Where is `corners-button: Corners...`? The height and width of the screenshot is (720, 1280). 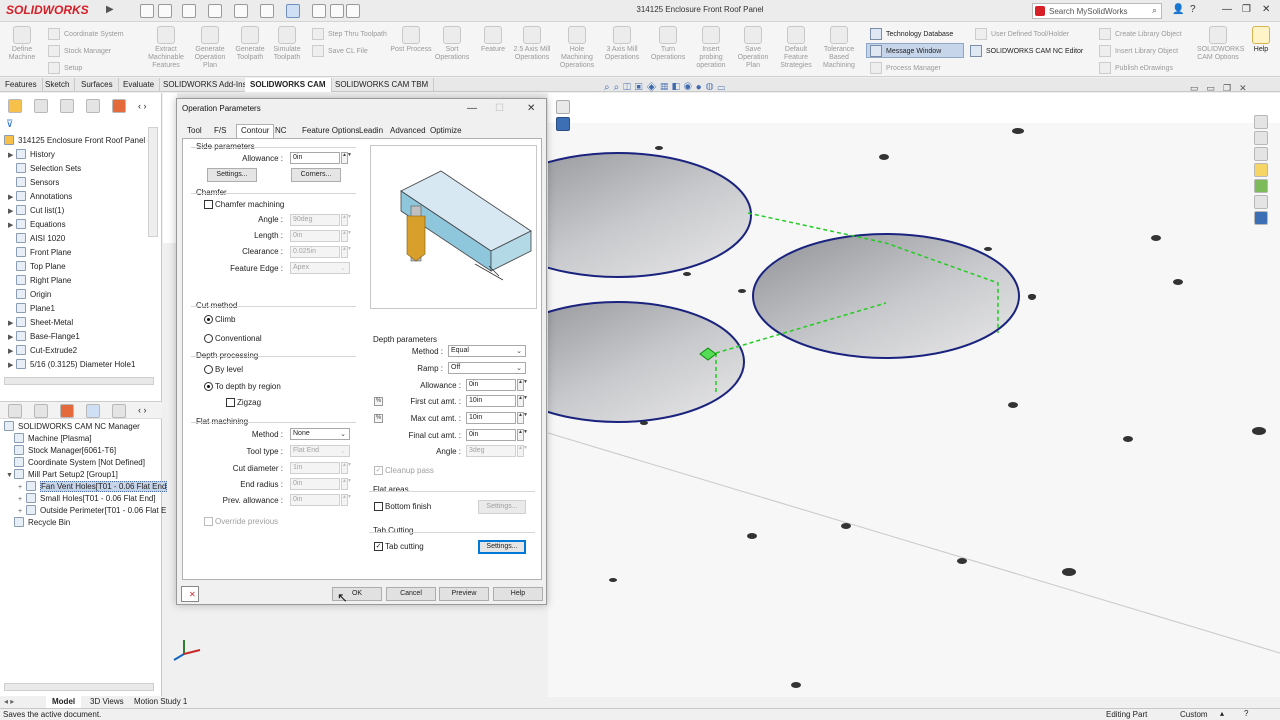
corners-button: Corners... is located at coordinates (316, 175).